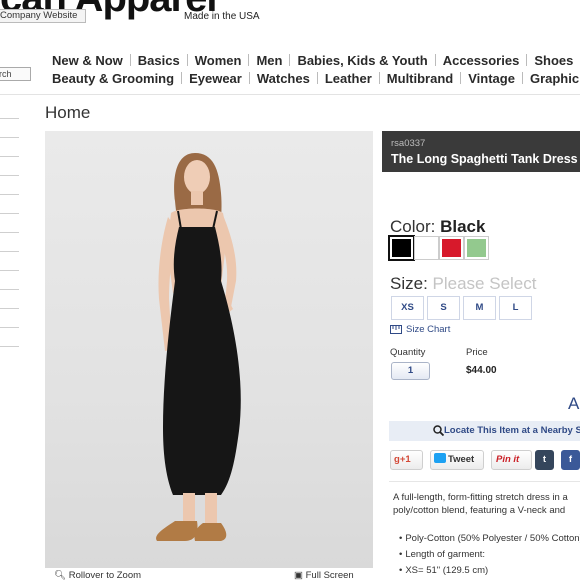 This screenshot has height=580, width=580. What do you see at coordinates (409, 283) in the screenshot?
I see `size-label: Size:` at bounding box center [409, 283].